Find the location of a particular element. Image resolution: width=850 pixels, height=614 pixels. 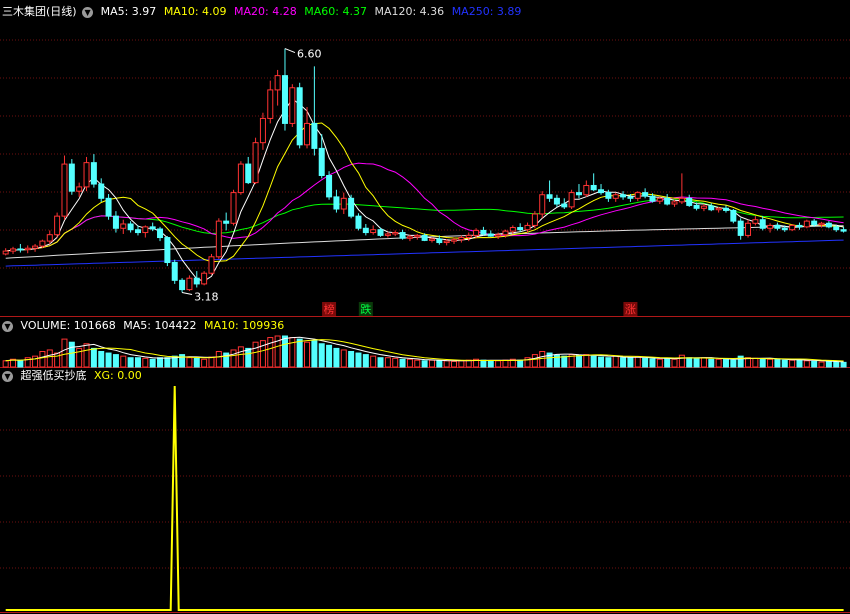

low-pointer is located at coordinates (187, 293).